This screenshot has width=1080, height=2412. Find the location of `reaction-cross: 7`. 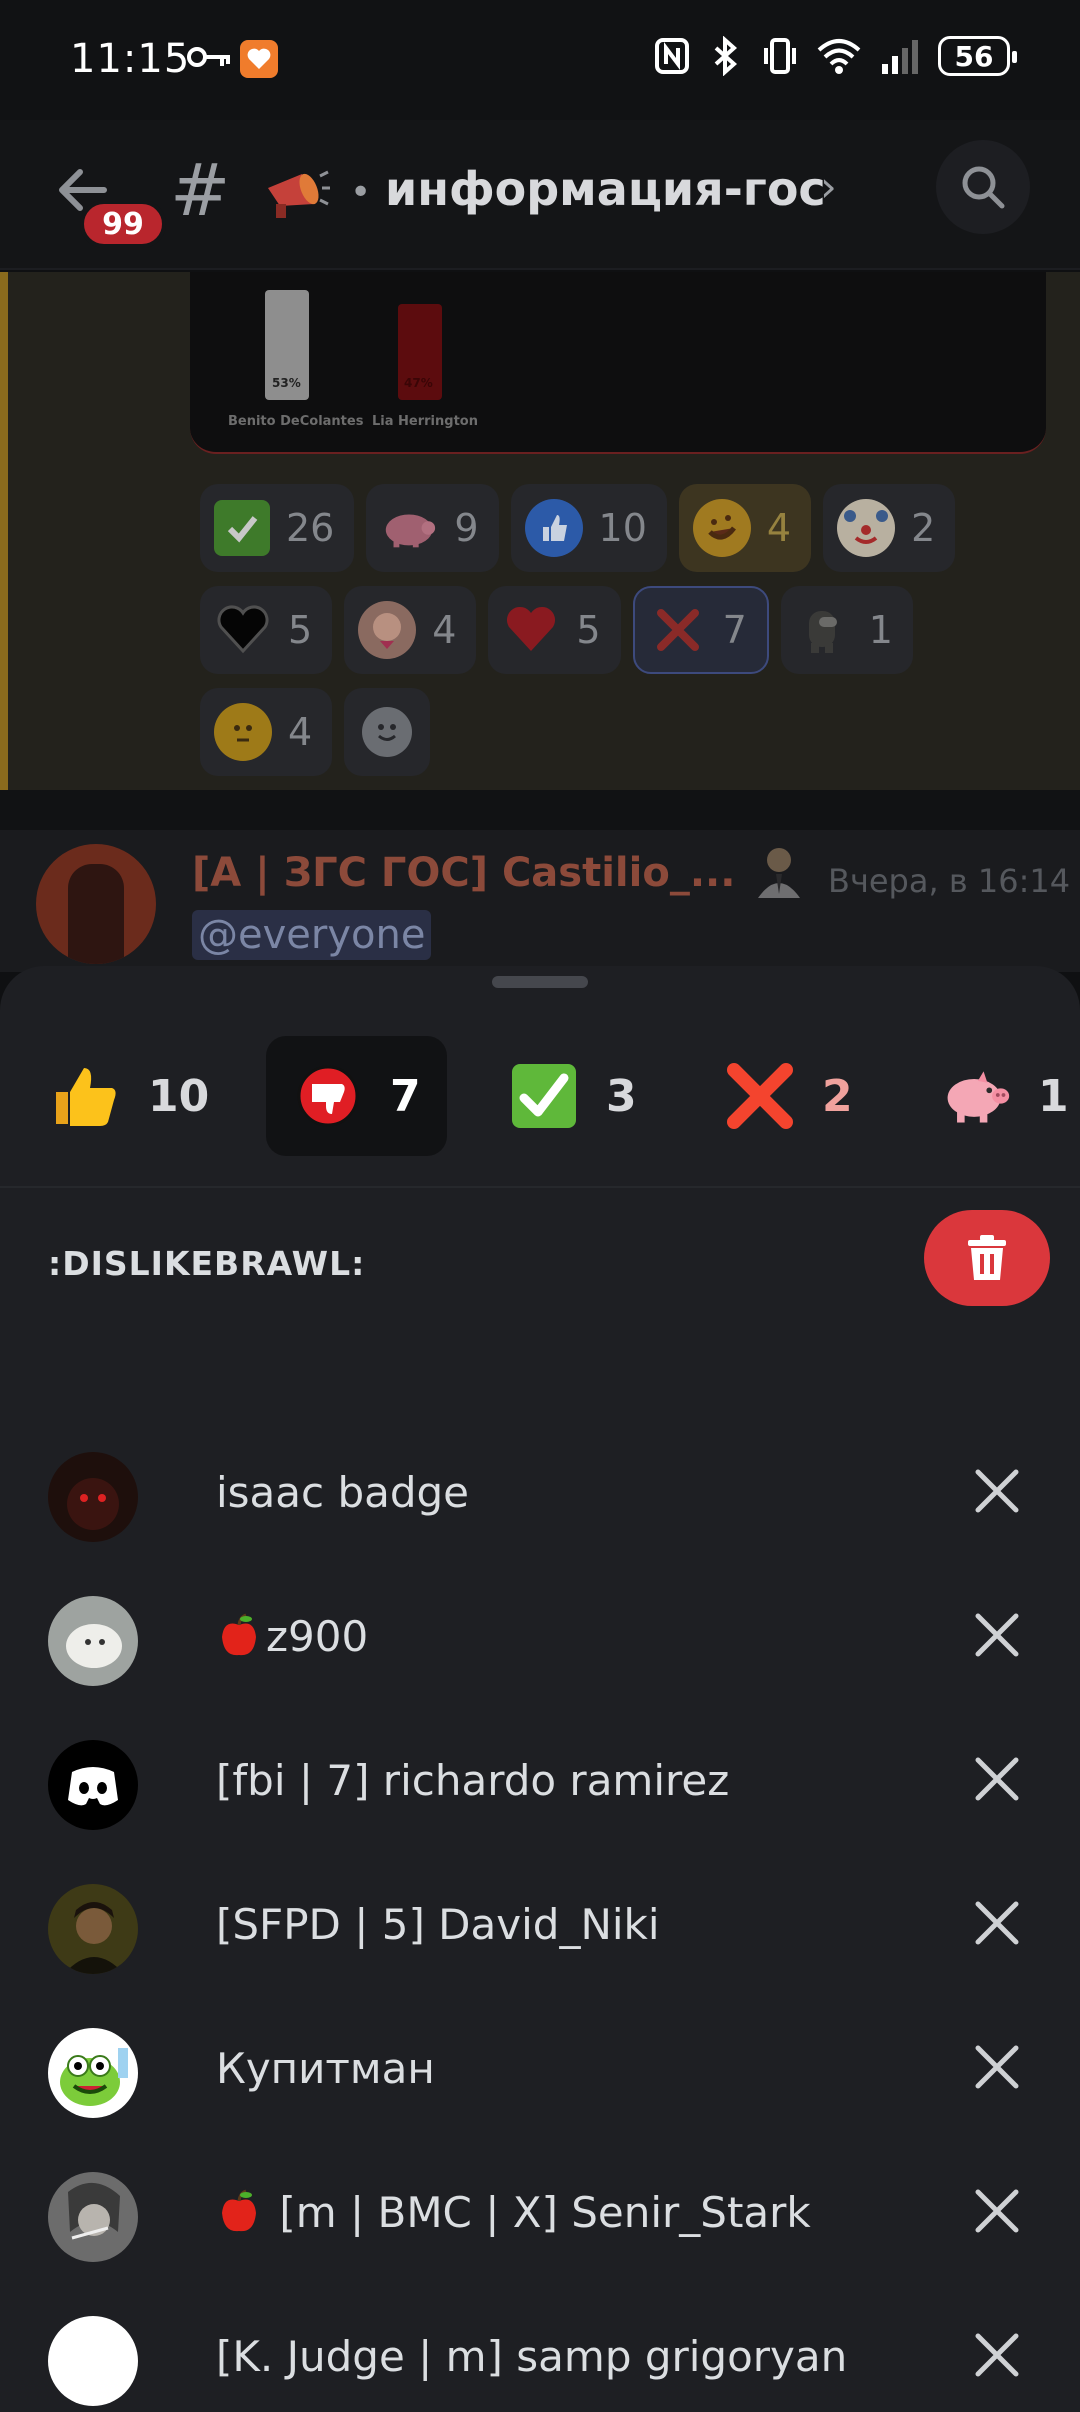

reaction-cross: 7 is located at coordinates (700, 630).